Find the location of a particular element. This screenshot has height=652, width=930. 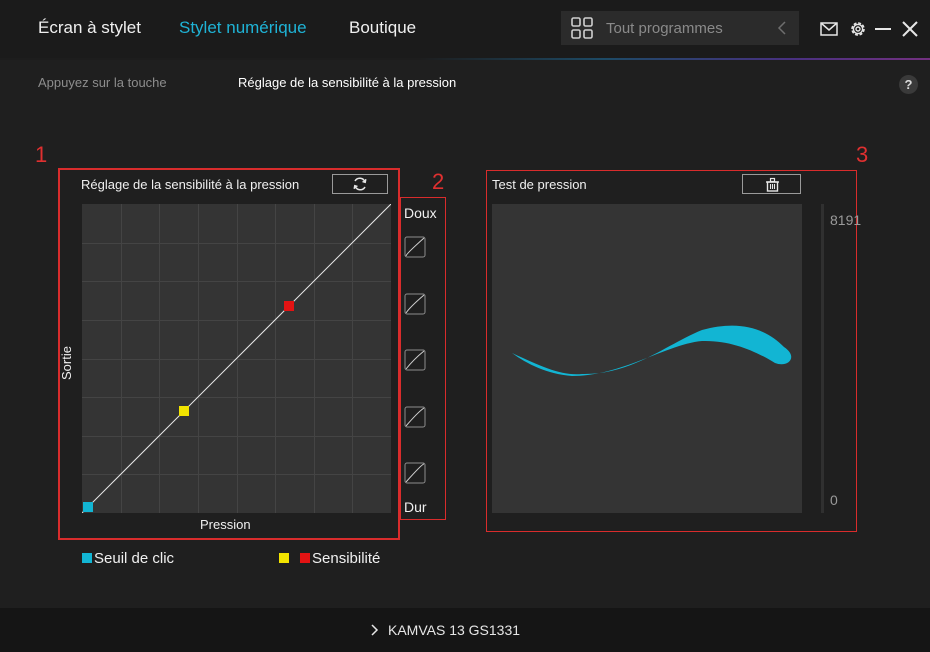

sensitivity-high-handle is located at coordinates (289, 305).